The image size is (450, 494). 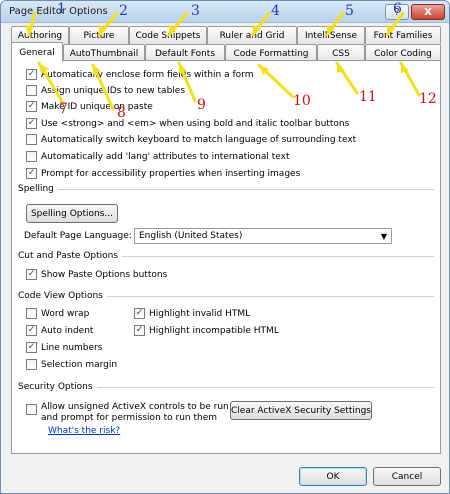 I want to click on button-label: Cancel, so click(x=407, y=476).